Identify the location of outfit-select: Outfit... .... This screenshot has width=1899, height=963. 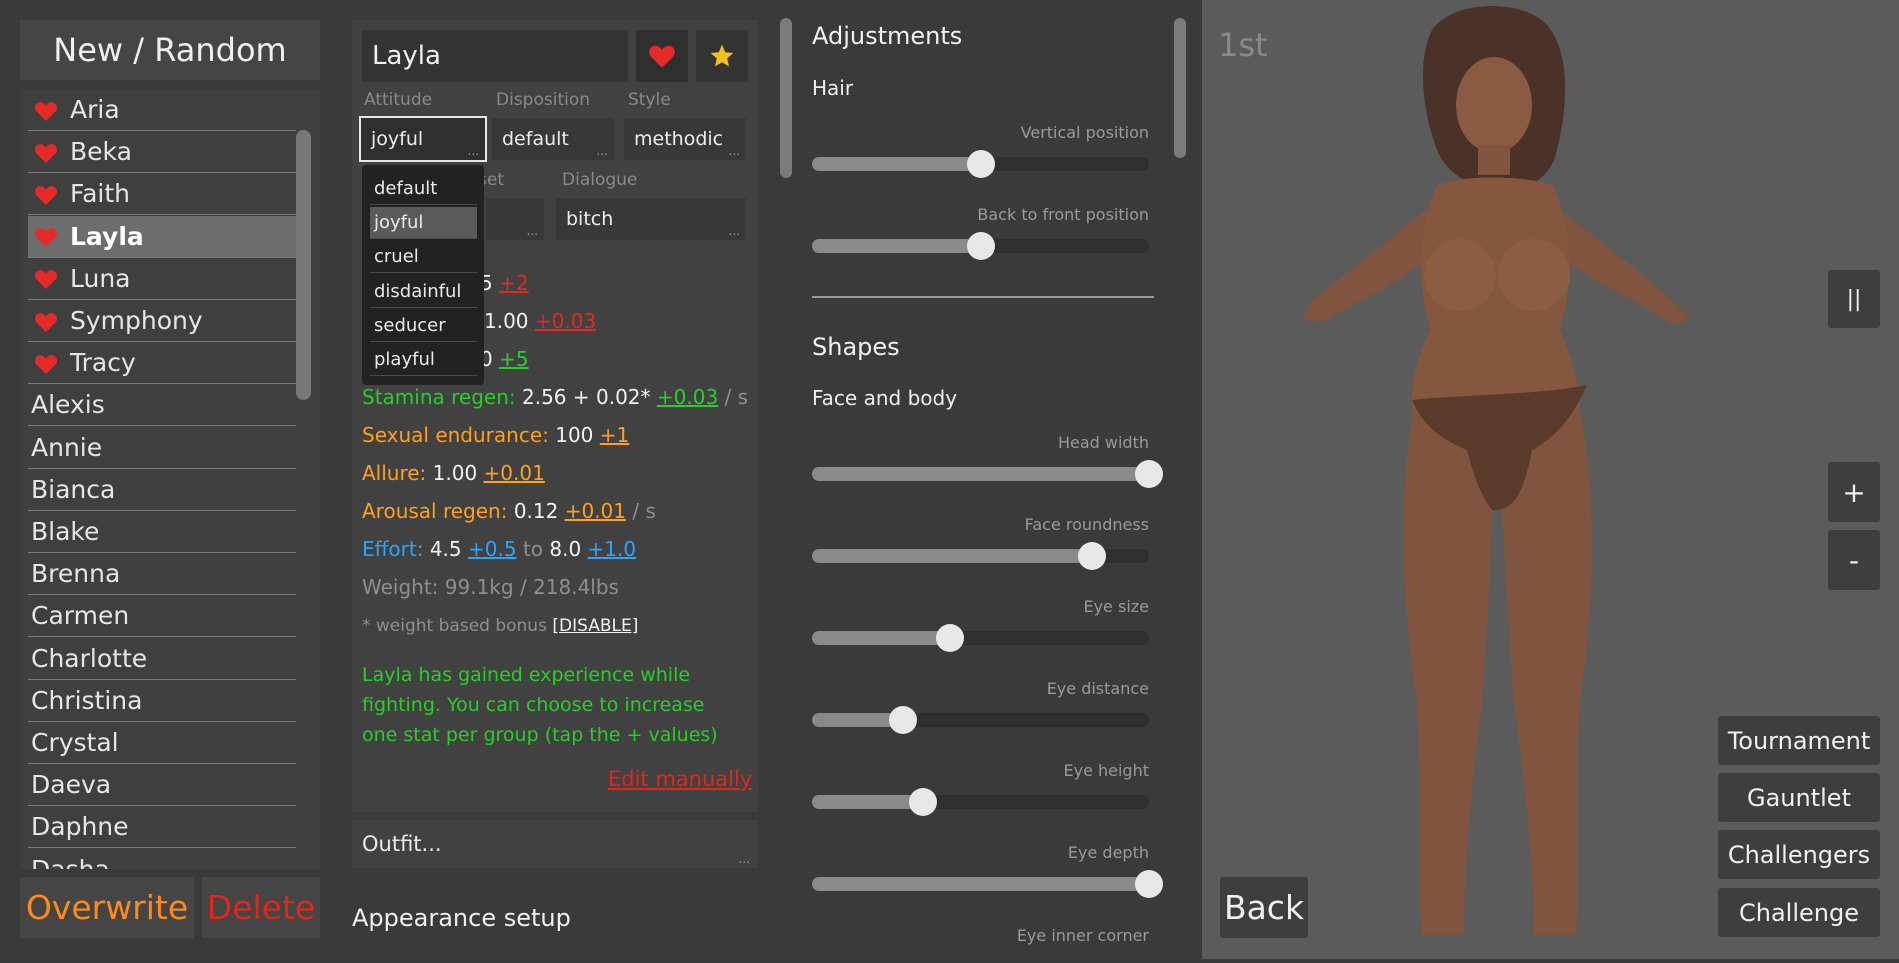
(555, 844).